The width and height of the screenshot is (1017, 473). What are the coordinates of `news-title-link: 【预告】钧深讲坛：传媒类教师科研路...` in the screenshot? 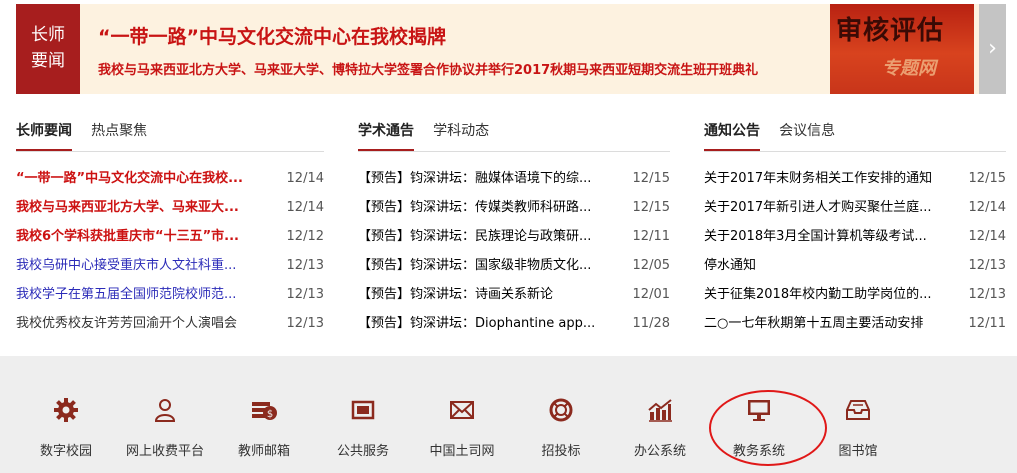 It's located at (474, 207).